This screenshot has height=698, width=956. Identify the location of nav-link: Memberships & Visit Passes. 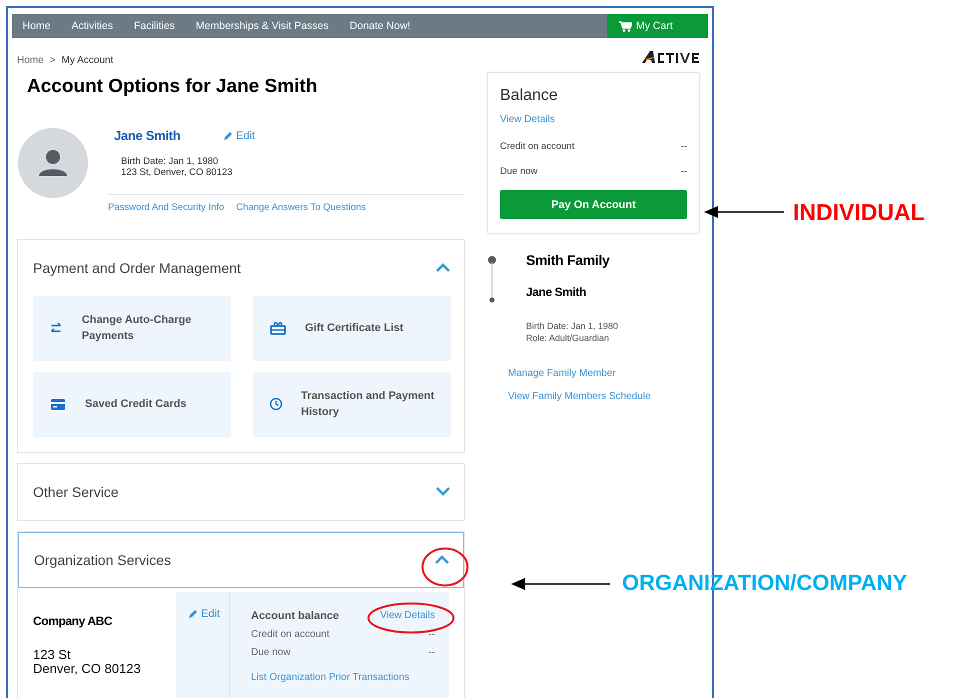
(262, 26).